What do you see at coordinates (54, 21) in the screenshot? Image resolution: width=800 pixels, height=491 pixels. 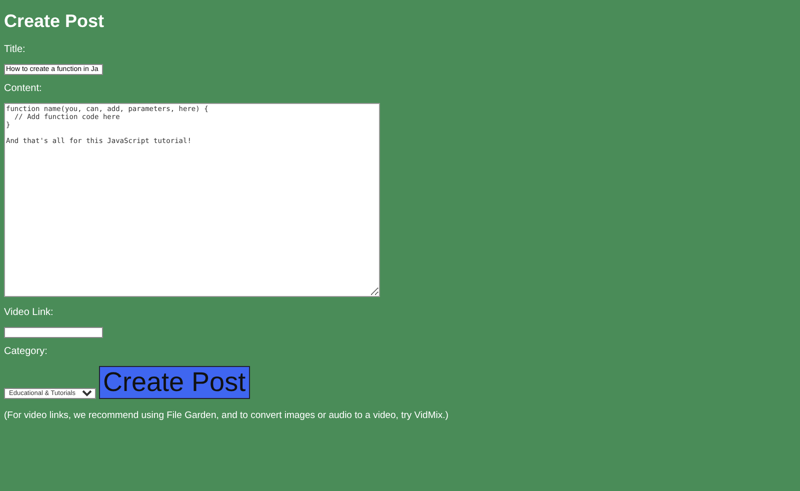 I see `page-heading: Create Post` at bounding box center [54, 21].